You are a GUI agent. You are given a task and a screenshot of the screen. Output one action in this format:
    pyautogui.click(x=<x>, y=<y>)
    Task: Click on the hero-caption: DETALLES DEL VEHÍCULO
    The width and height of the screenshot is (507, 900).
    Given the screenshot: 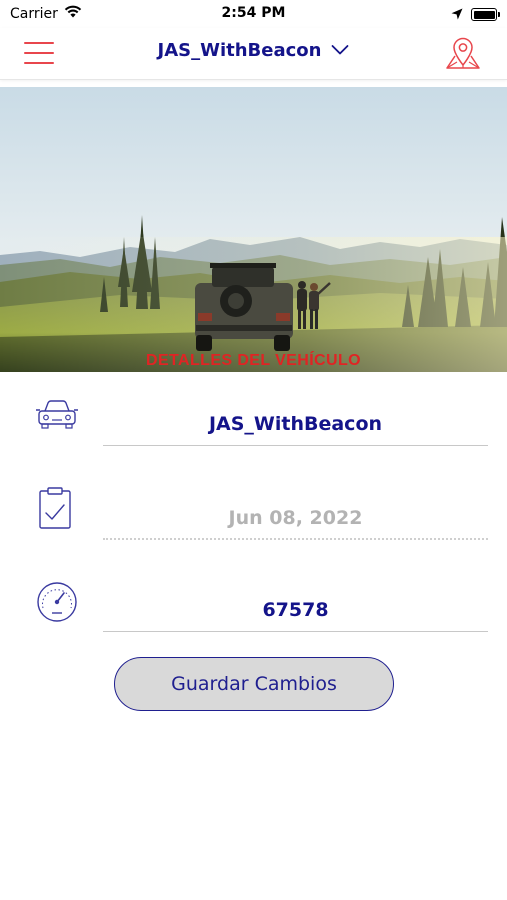 What is the action you would take?
    pyautogui.click(x=253, y=360)
    